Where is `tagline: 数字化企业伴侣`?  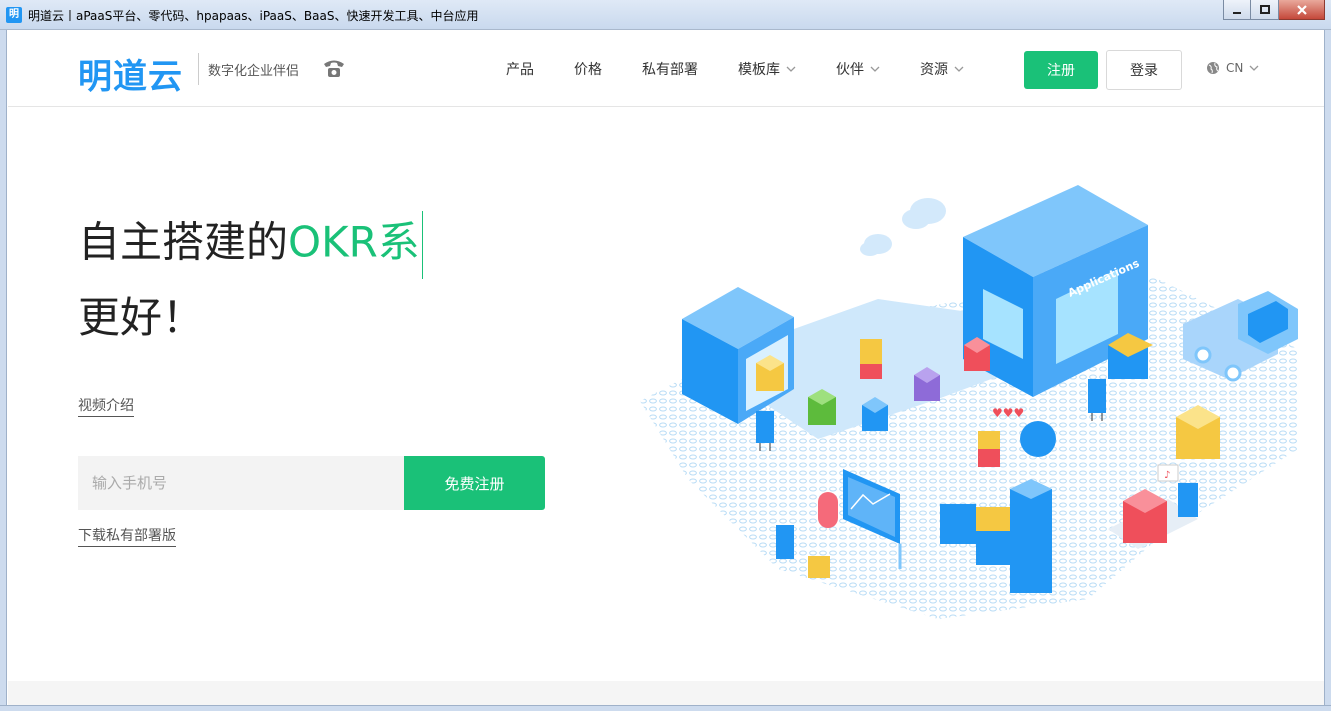 tagline: 数字化企业伴侣 is located at coordinates (254, 71).